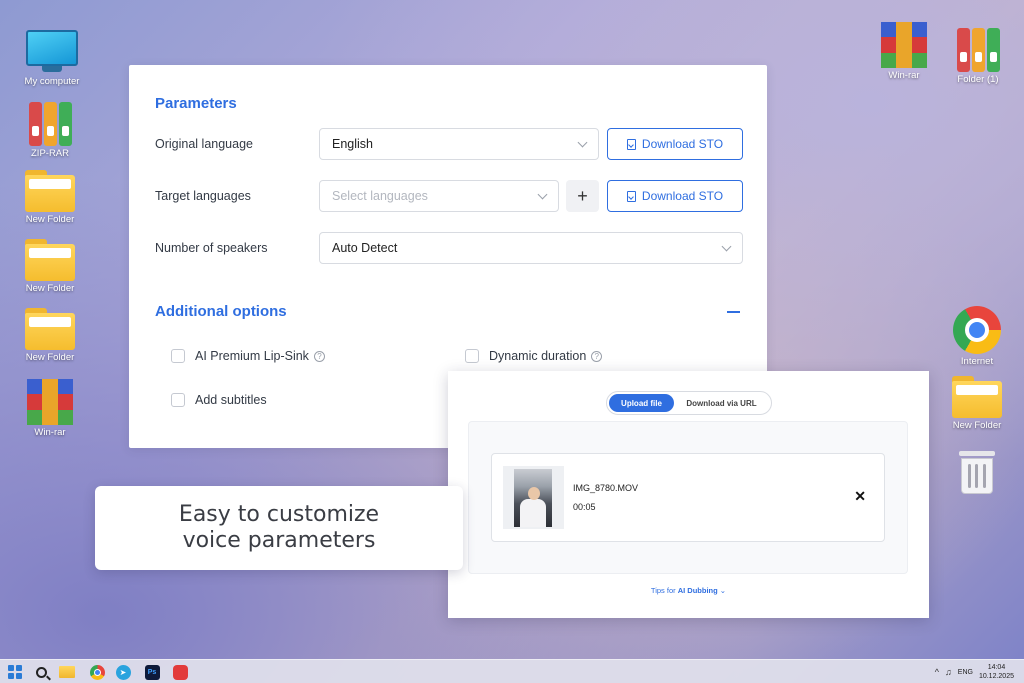 This screenshot has width=1024, height=683. I want to click on desktop-icon-new-folder-1: New Folder, so click(50, 197).